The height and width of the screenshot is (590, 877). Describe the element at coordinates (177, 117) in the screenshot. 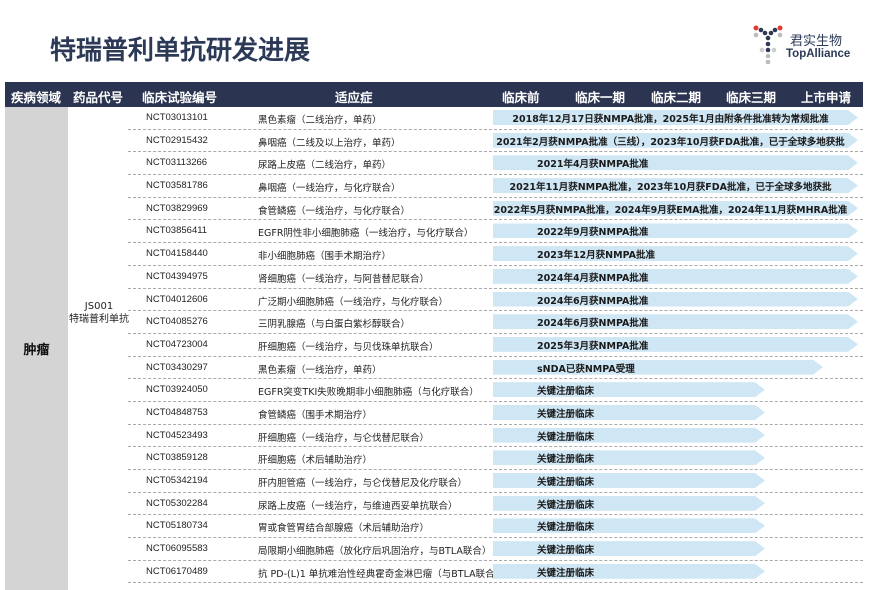

I see `nct-id: NCT03013101` at that location.